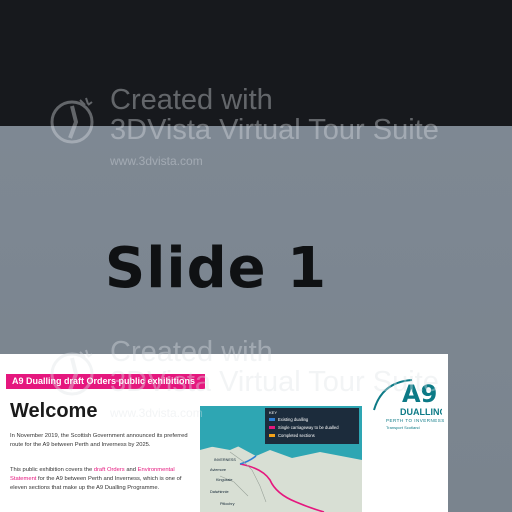 The height and width of the screenshot is (512, 512). I want to click on legend-row: Single carriageway to be dualled, so click(304, 428).